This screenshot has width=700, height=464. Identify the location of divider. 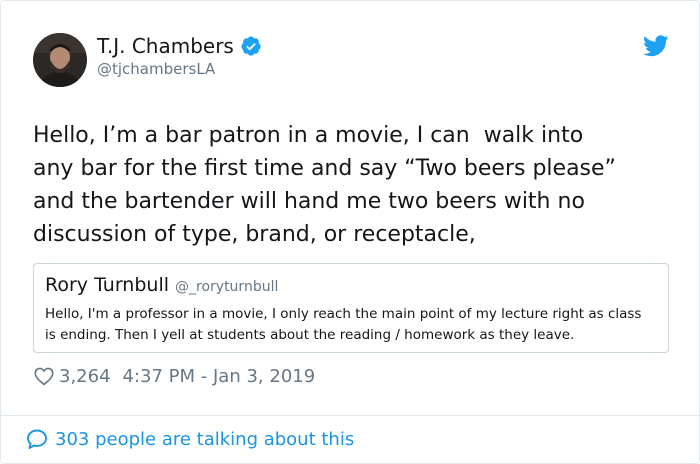
(350, 415).